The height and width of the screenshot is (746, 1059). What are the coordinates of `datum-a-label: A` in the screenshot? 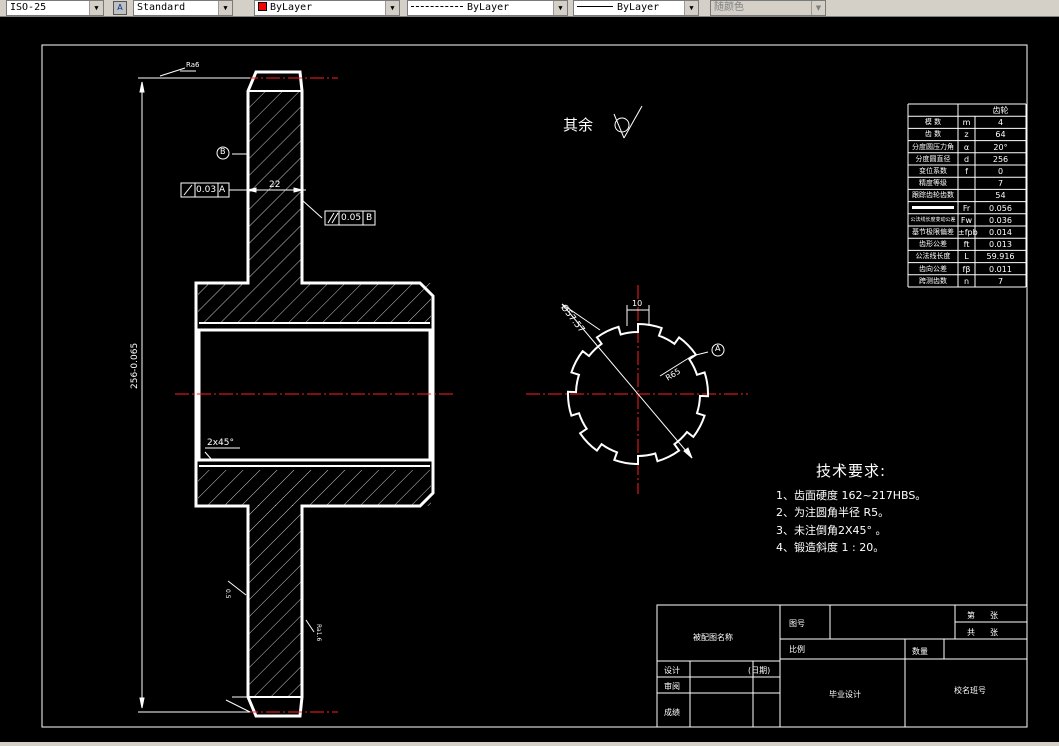 It's located at (718, 348).